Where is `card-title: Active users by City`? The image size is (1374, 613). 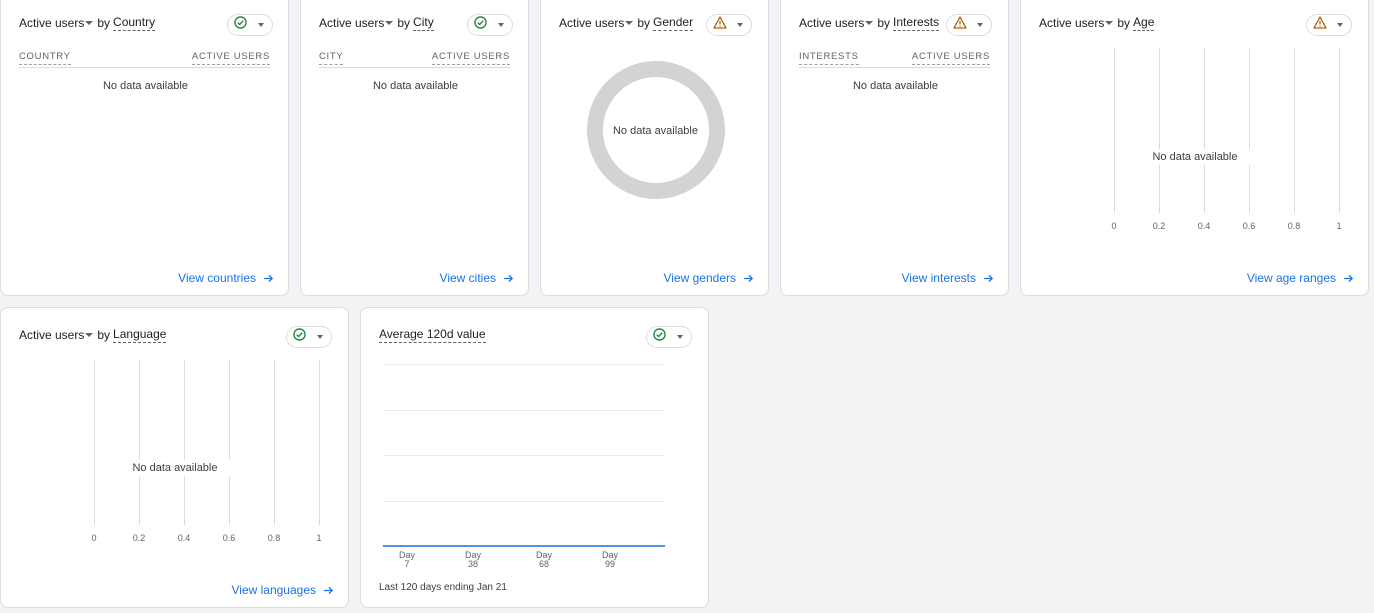 card-title: Active users by City is located at coordinates (376, 23).